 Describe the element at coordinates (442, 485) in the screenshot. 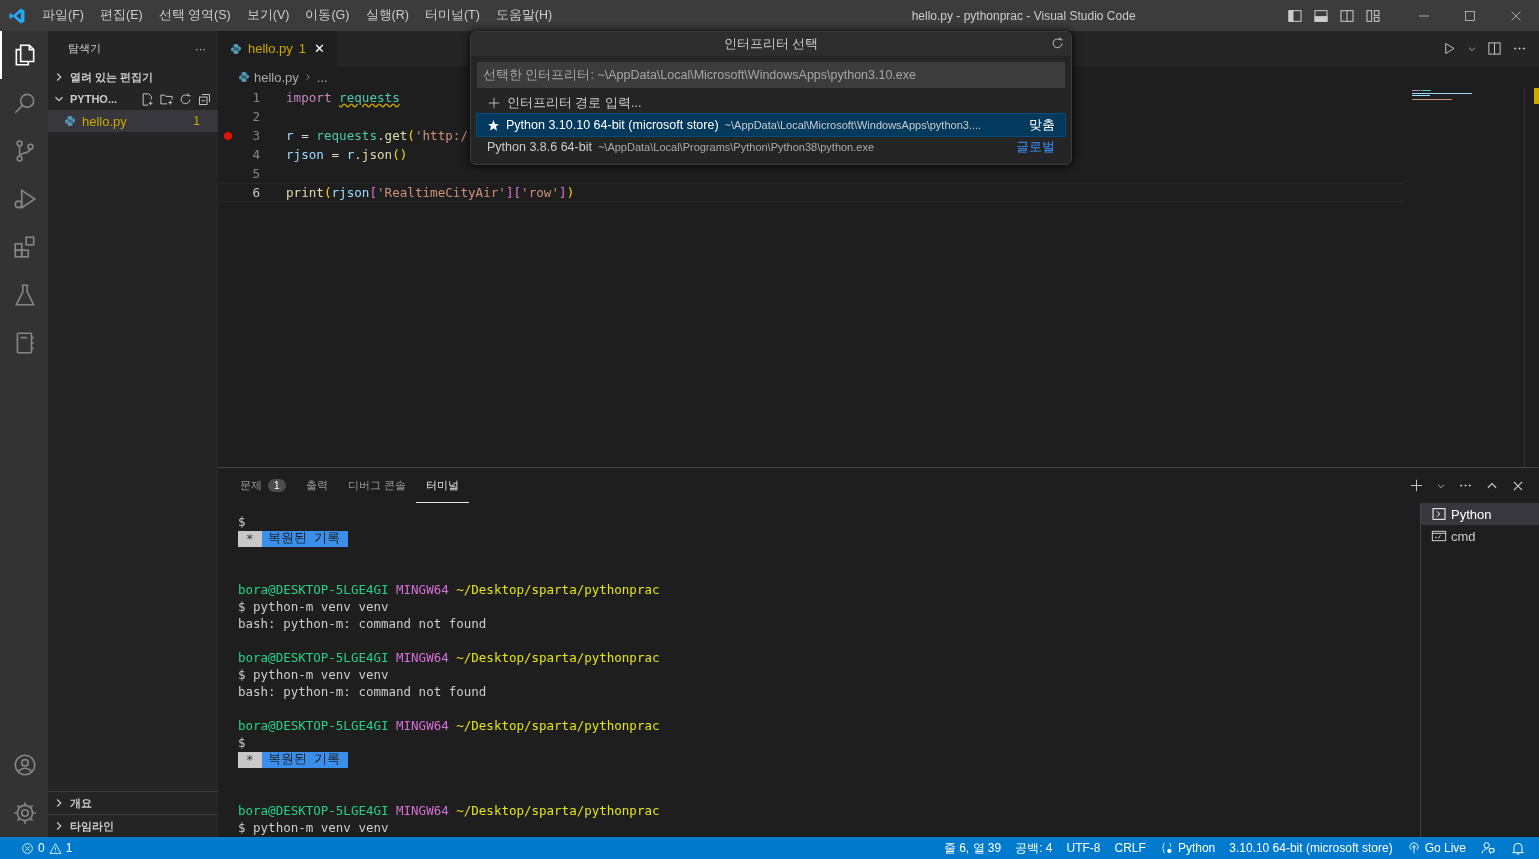

I see `panel-tab: 터미널` at that location.